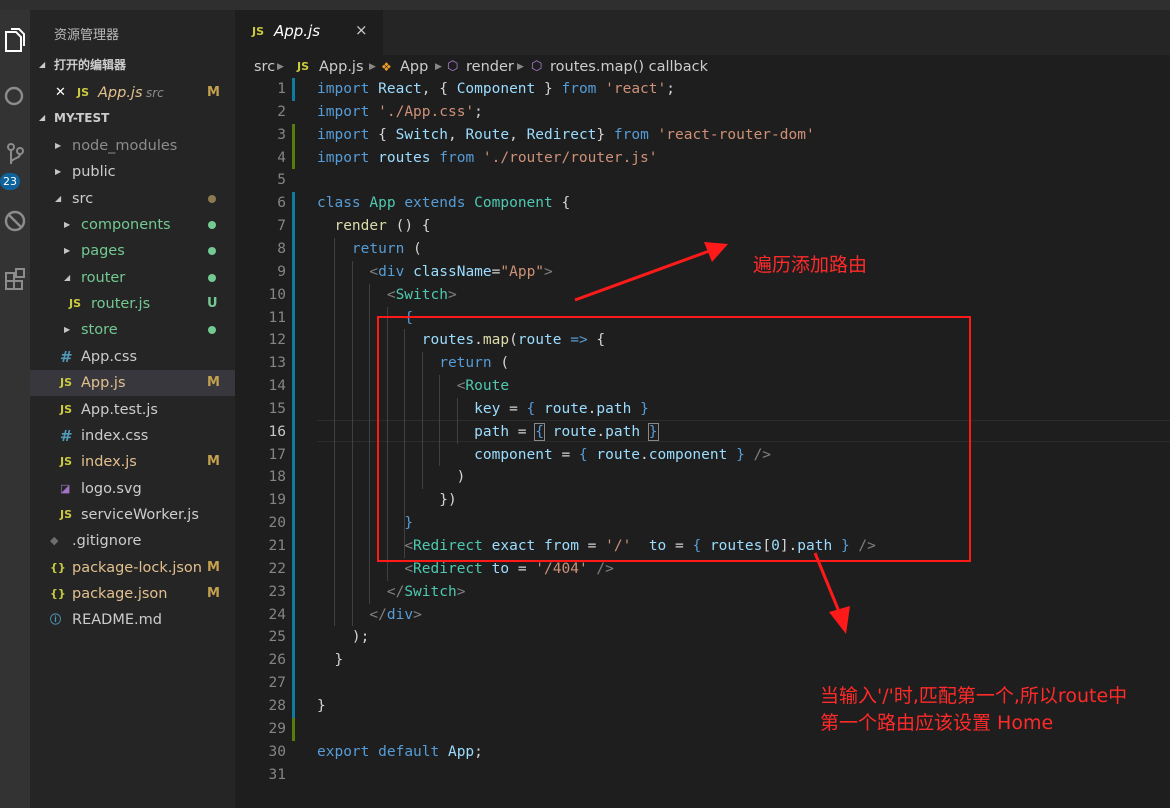  I want to click on annotation-note-2-line-1: 当输入'/'时,匹配第一个,所以route中, so click(974, 696).